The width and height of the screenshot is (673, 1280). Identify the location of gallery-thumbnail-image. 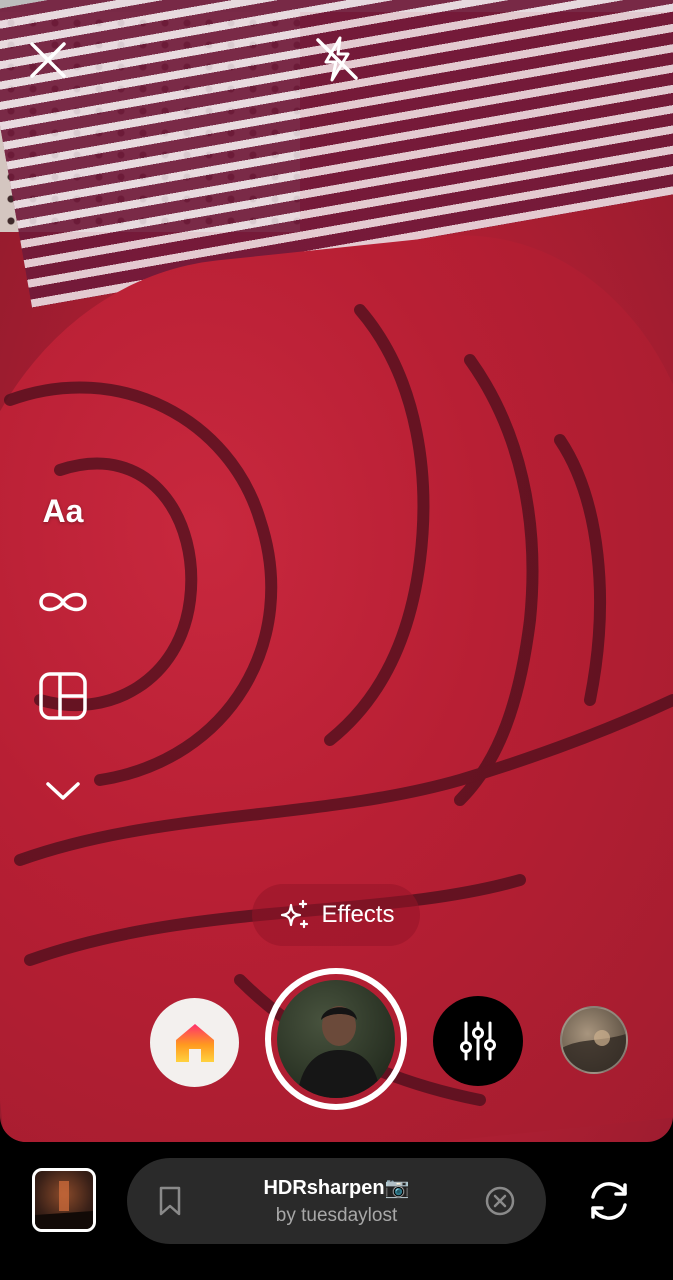
(64, 1205).